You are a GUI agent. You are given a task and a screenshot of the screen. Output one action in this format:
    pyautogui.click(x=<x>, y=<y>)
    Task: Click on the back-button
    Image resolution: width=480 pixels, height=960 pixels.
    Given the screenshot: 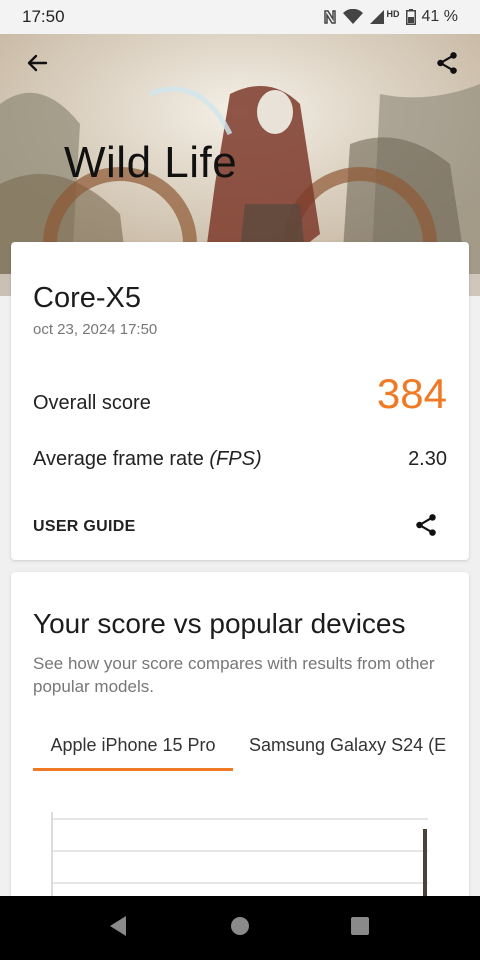 What is the action you would take?
    pyautogui.click(x=37, y=65)
    